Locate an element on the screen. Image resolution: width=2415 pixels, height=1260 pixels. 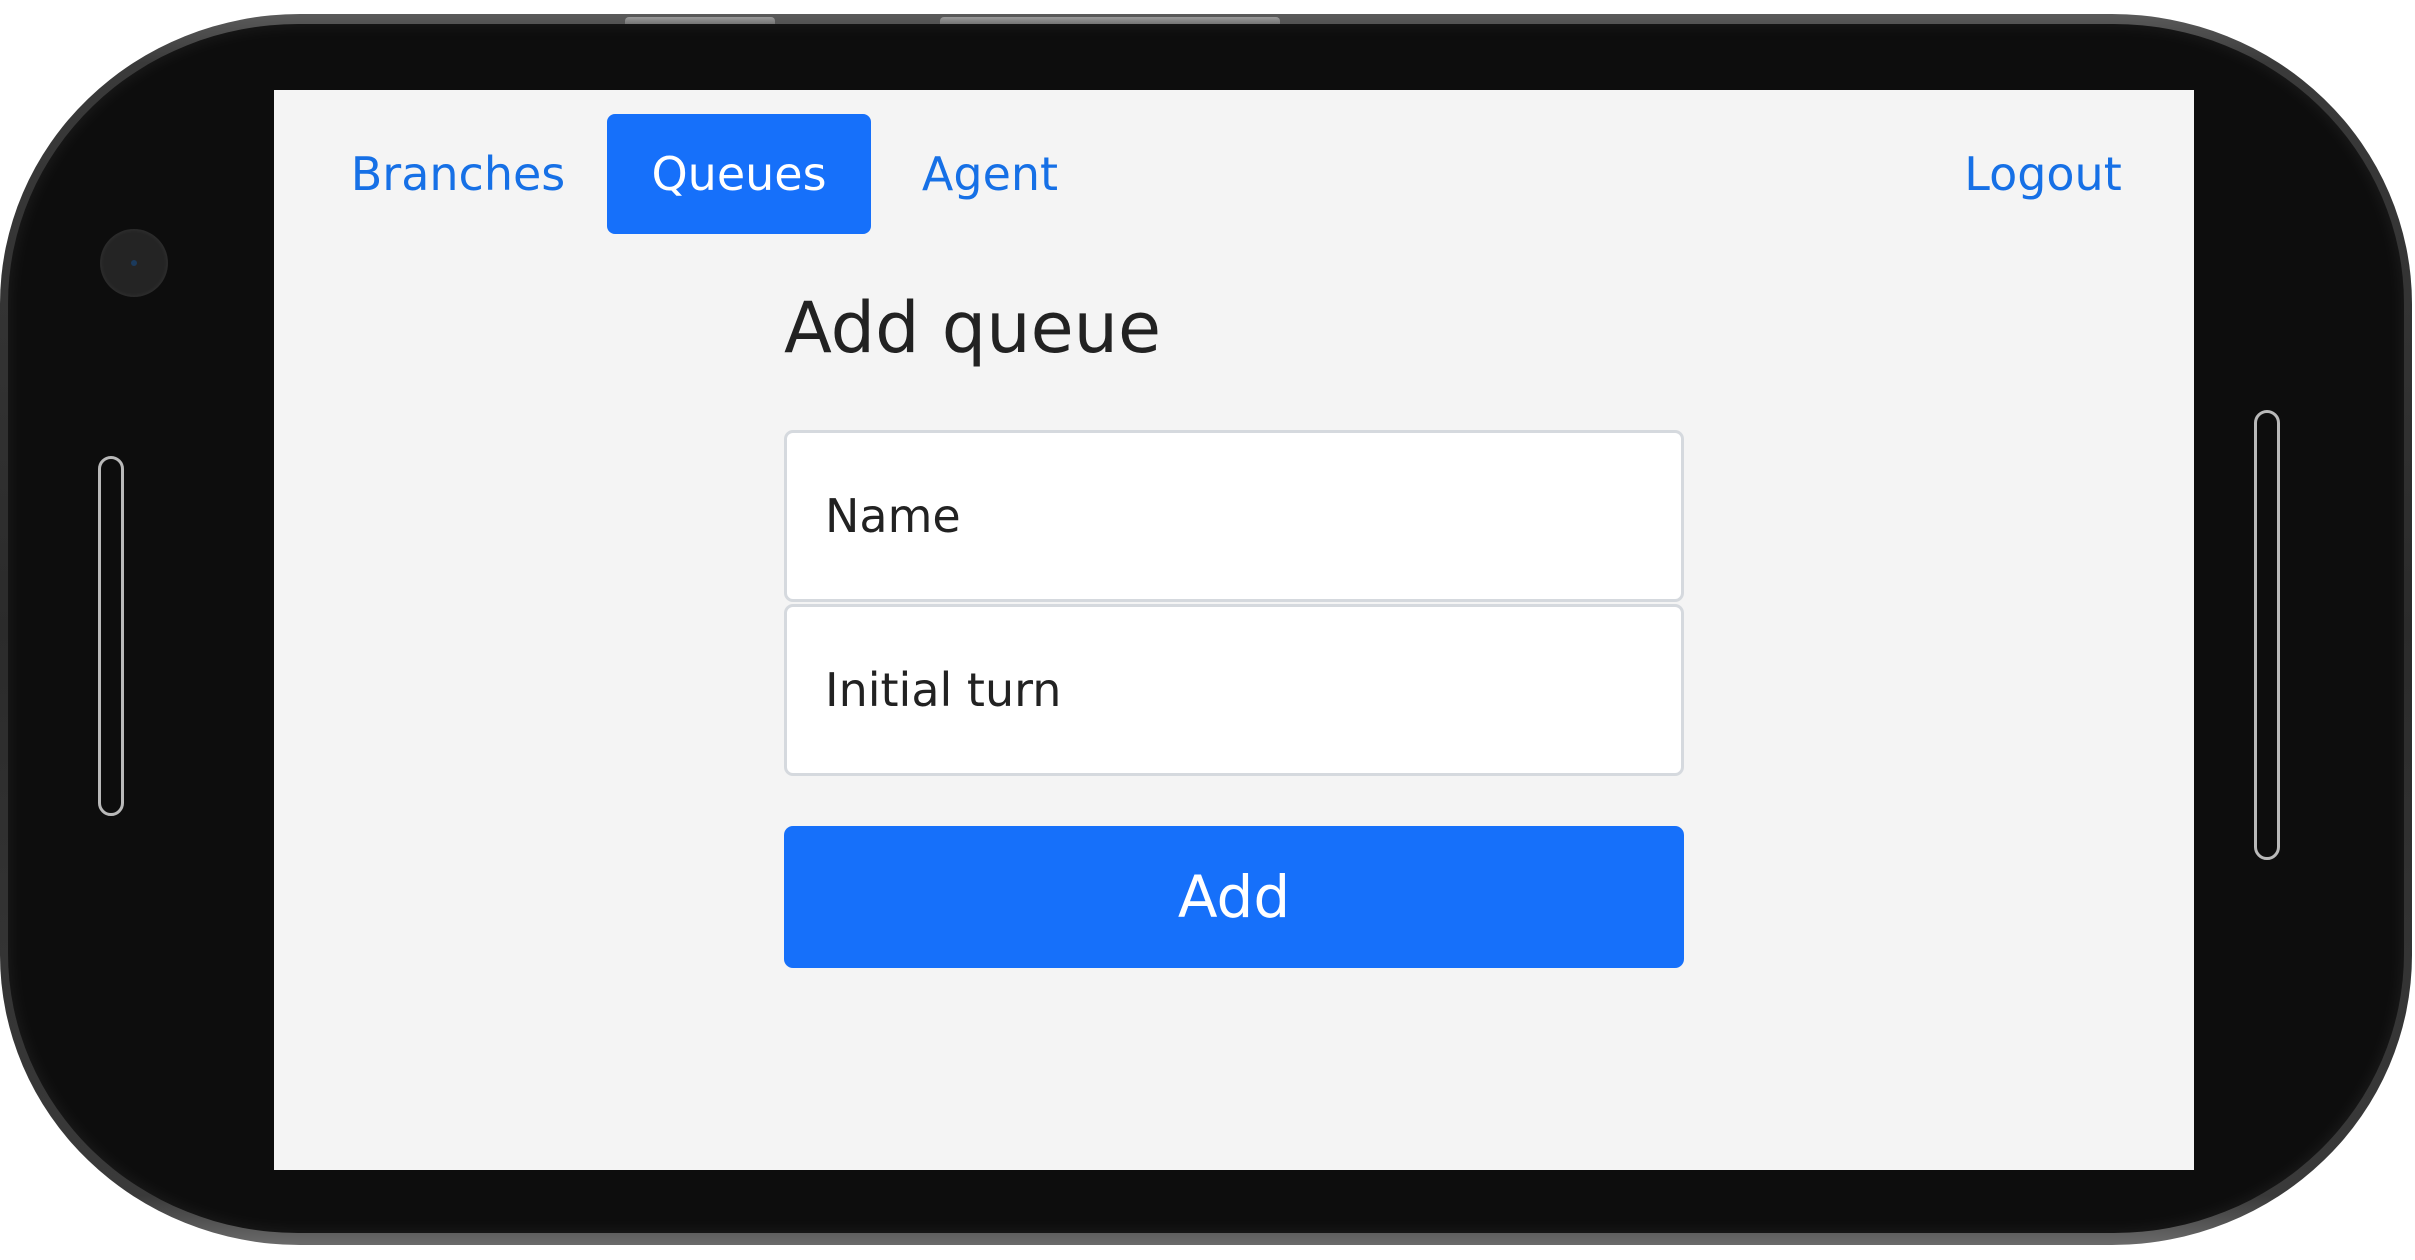
nav-link-branches: Branches is located at coordinates (458, 174).